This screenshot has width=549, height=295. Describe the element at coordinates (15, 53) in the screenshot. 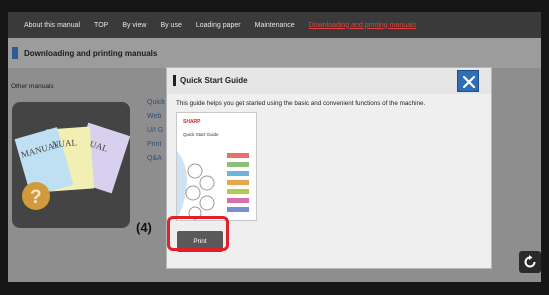

I see `header-marker` at that location.